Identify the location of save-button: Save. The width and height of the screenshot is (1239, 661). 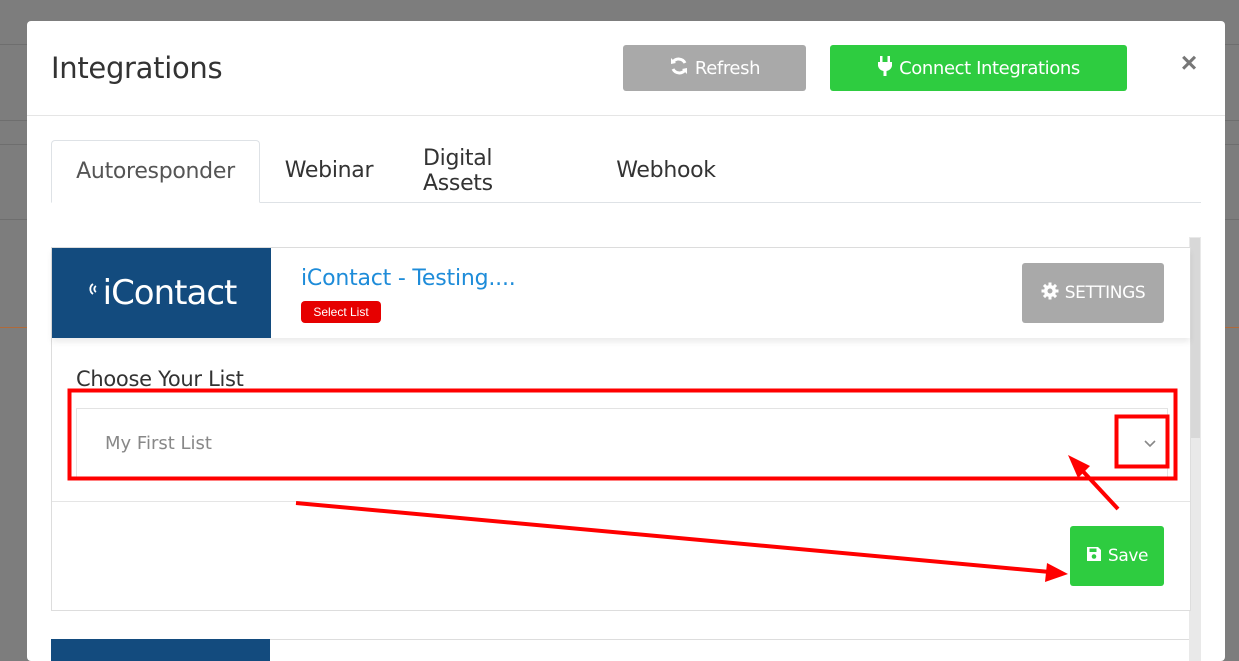
(1117, 556).